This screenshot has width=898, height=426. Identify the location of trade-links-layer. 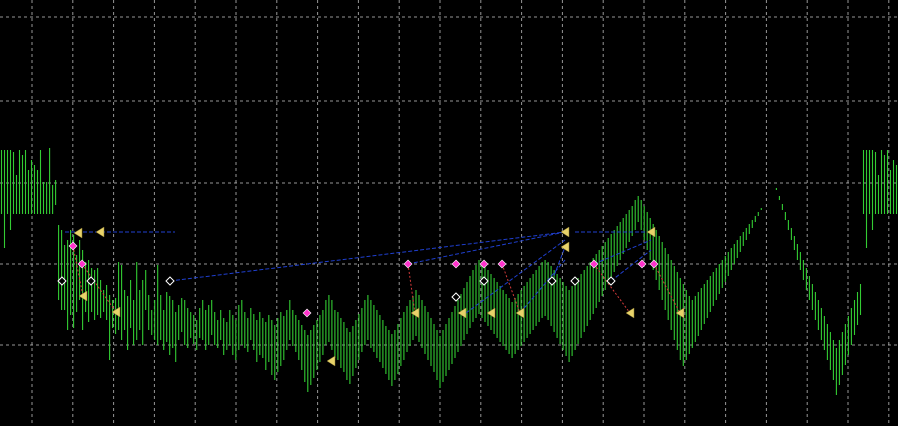
(376, 279).